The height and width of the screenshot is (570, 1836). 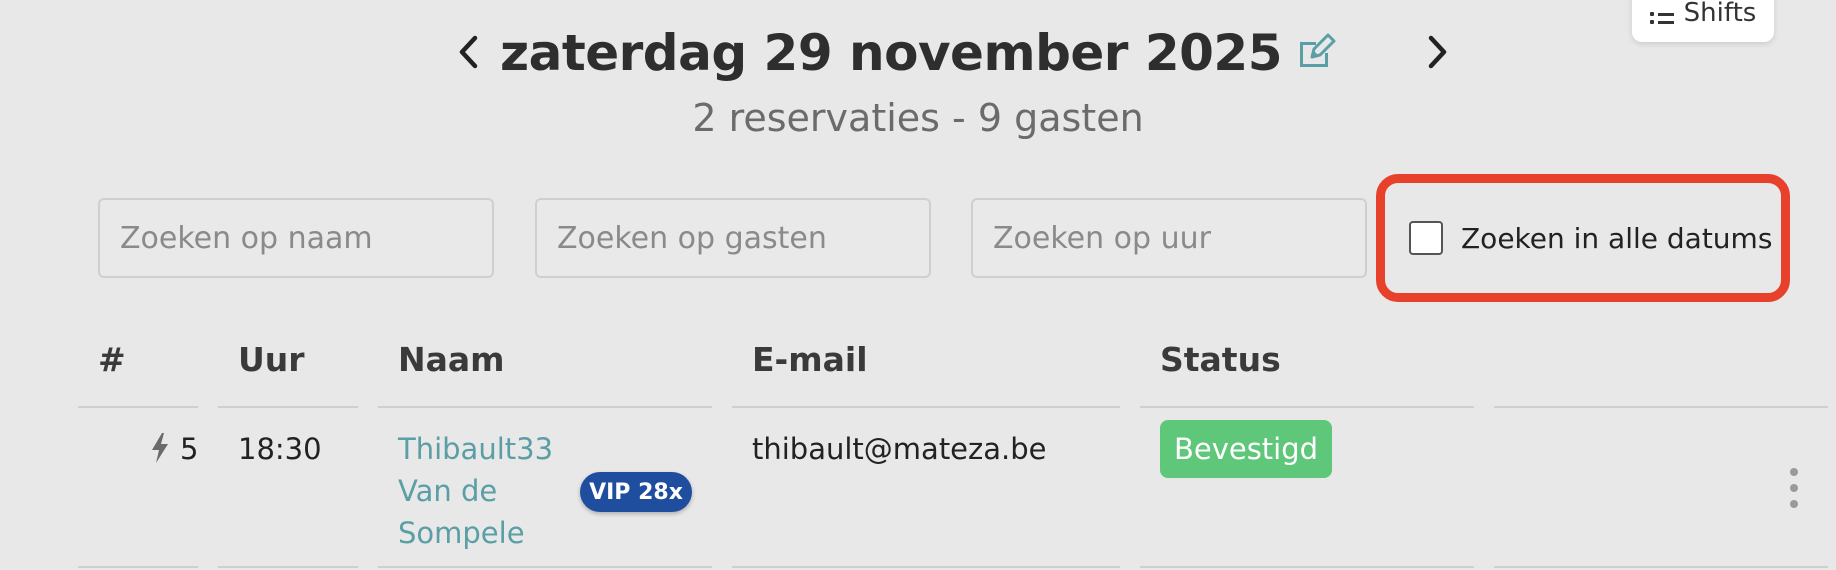 I want to click on status-badge: Bevestigd, so click(x=1246, y=449).